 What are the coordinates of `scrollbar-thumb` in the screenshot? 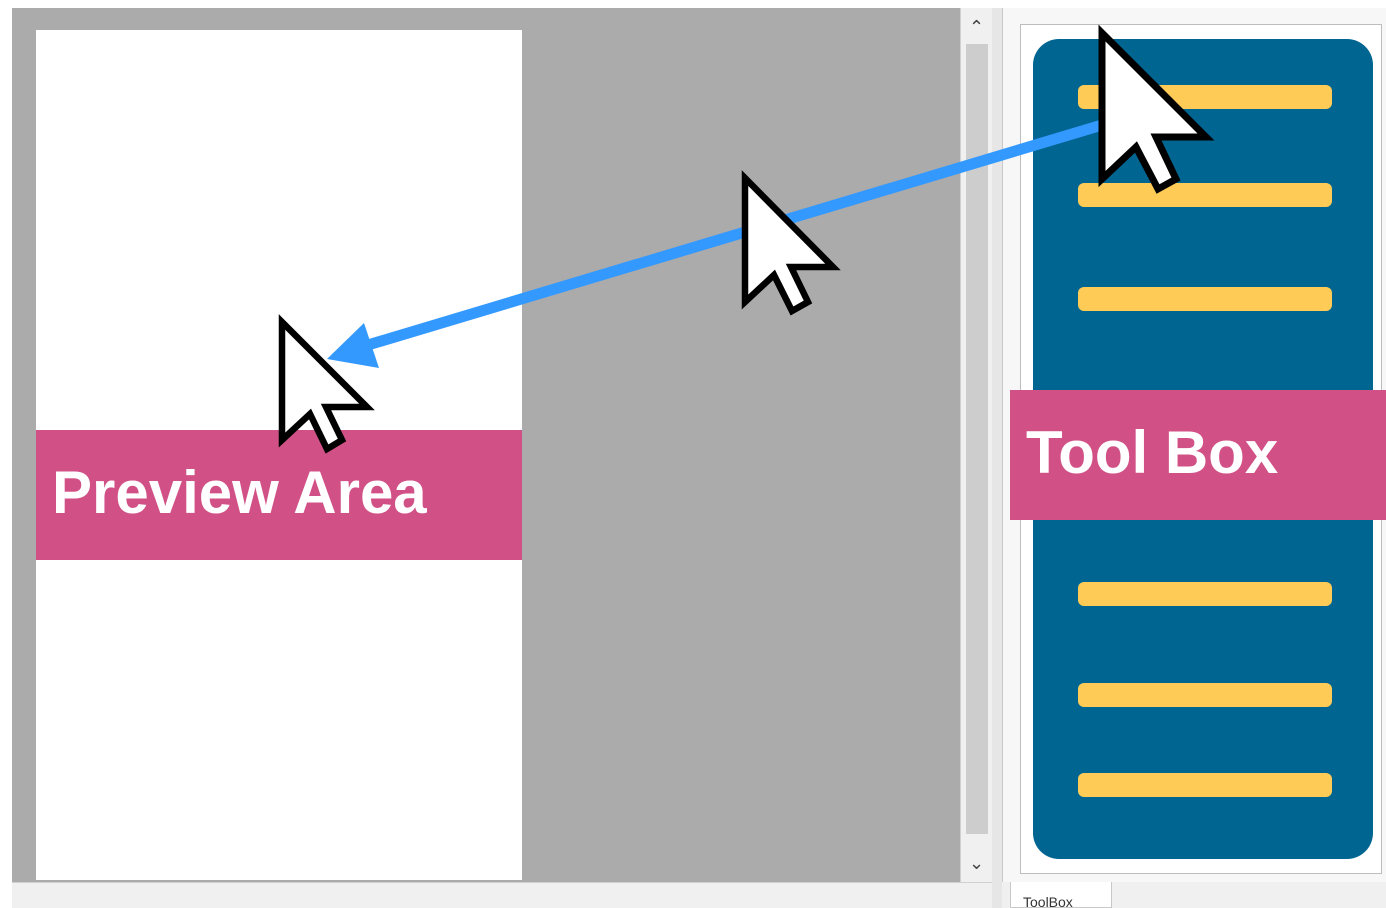 It's located at (977, 439).